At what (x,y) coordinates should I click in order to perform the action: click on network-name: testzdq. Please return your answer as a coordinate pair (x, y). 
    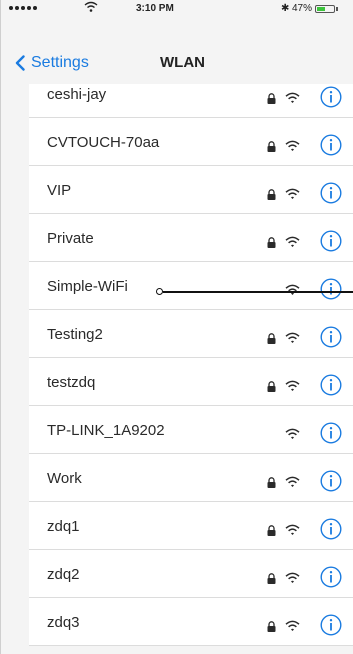
    Looking at the image, I should click on (71, 382).